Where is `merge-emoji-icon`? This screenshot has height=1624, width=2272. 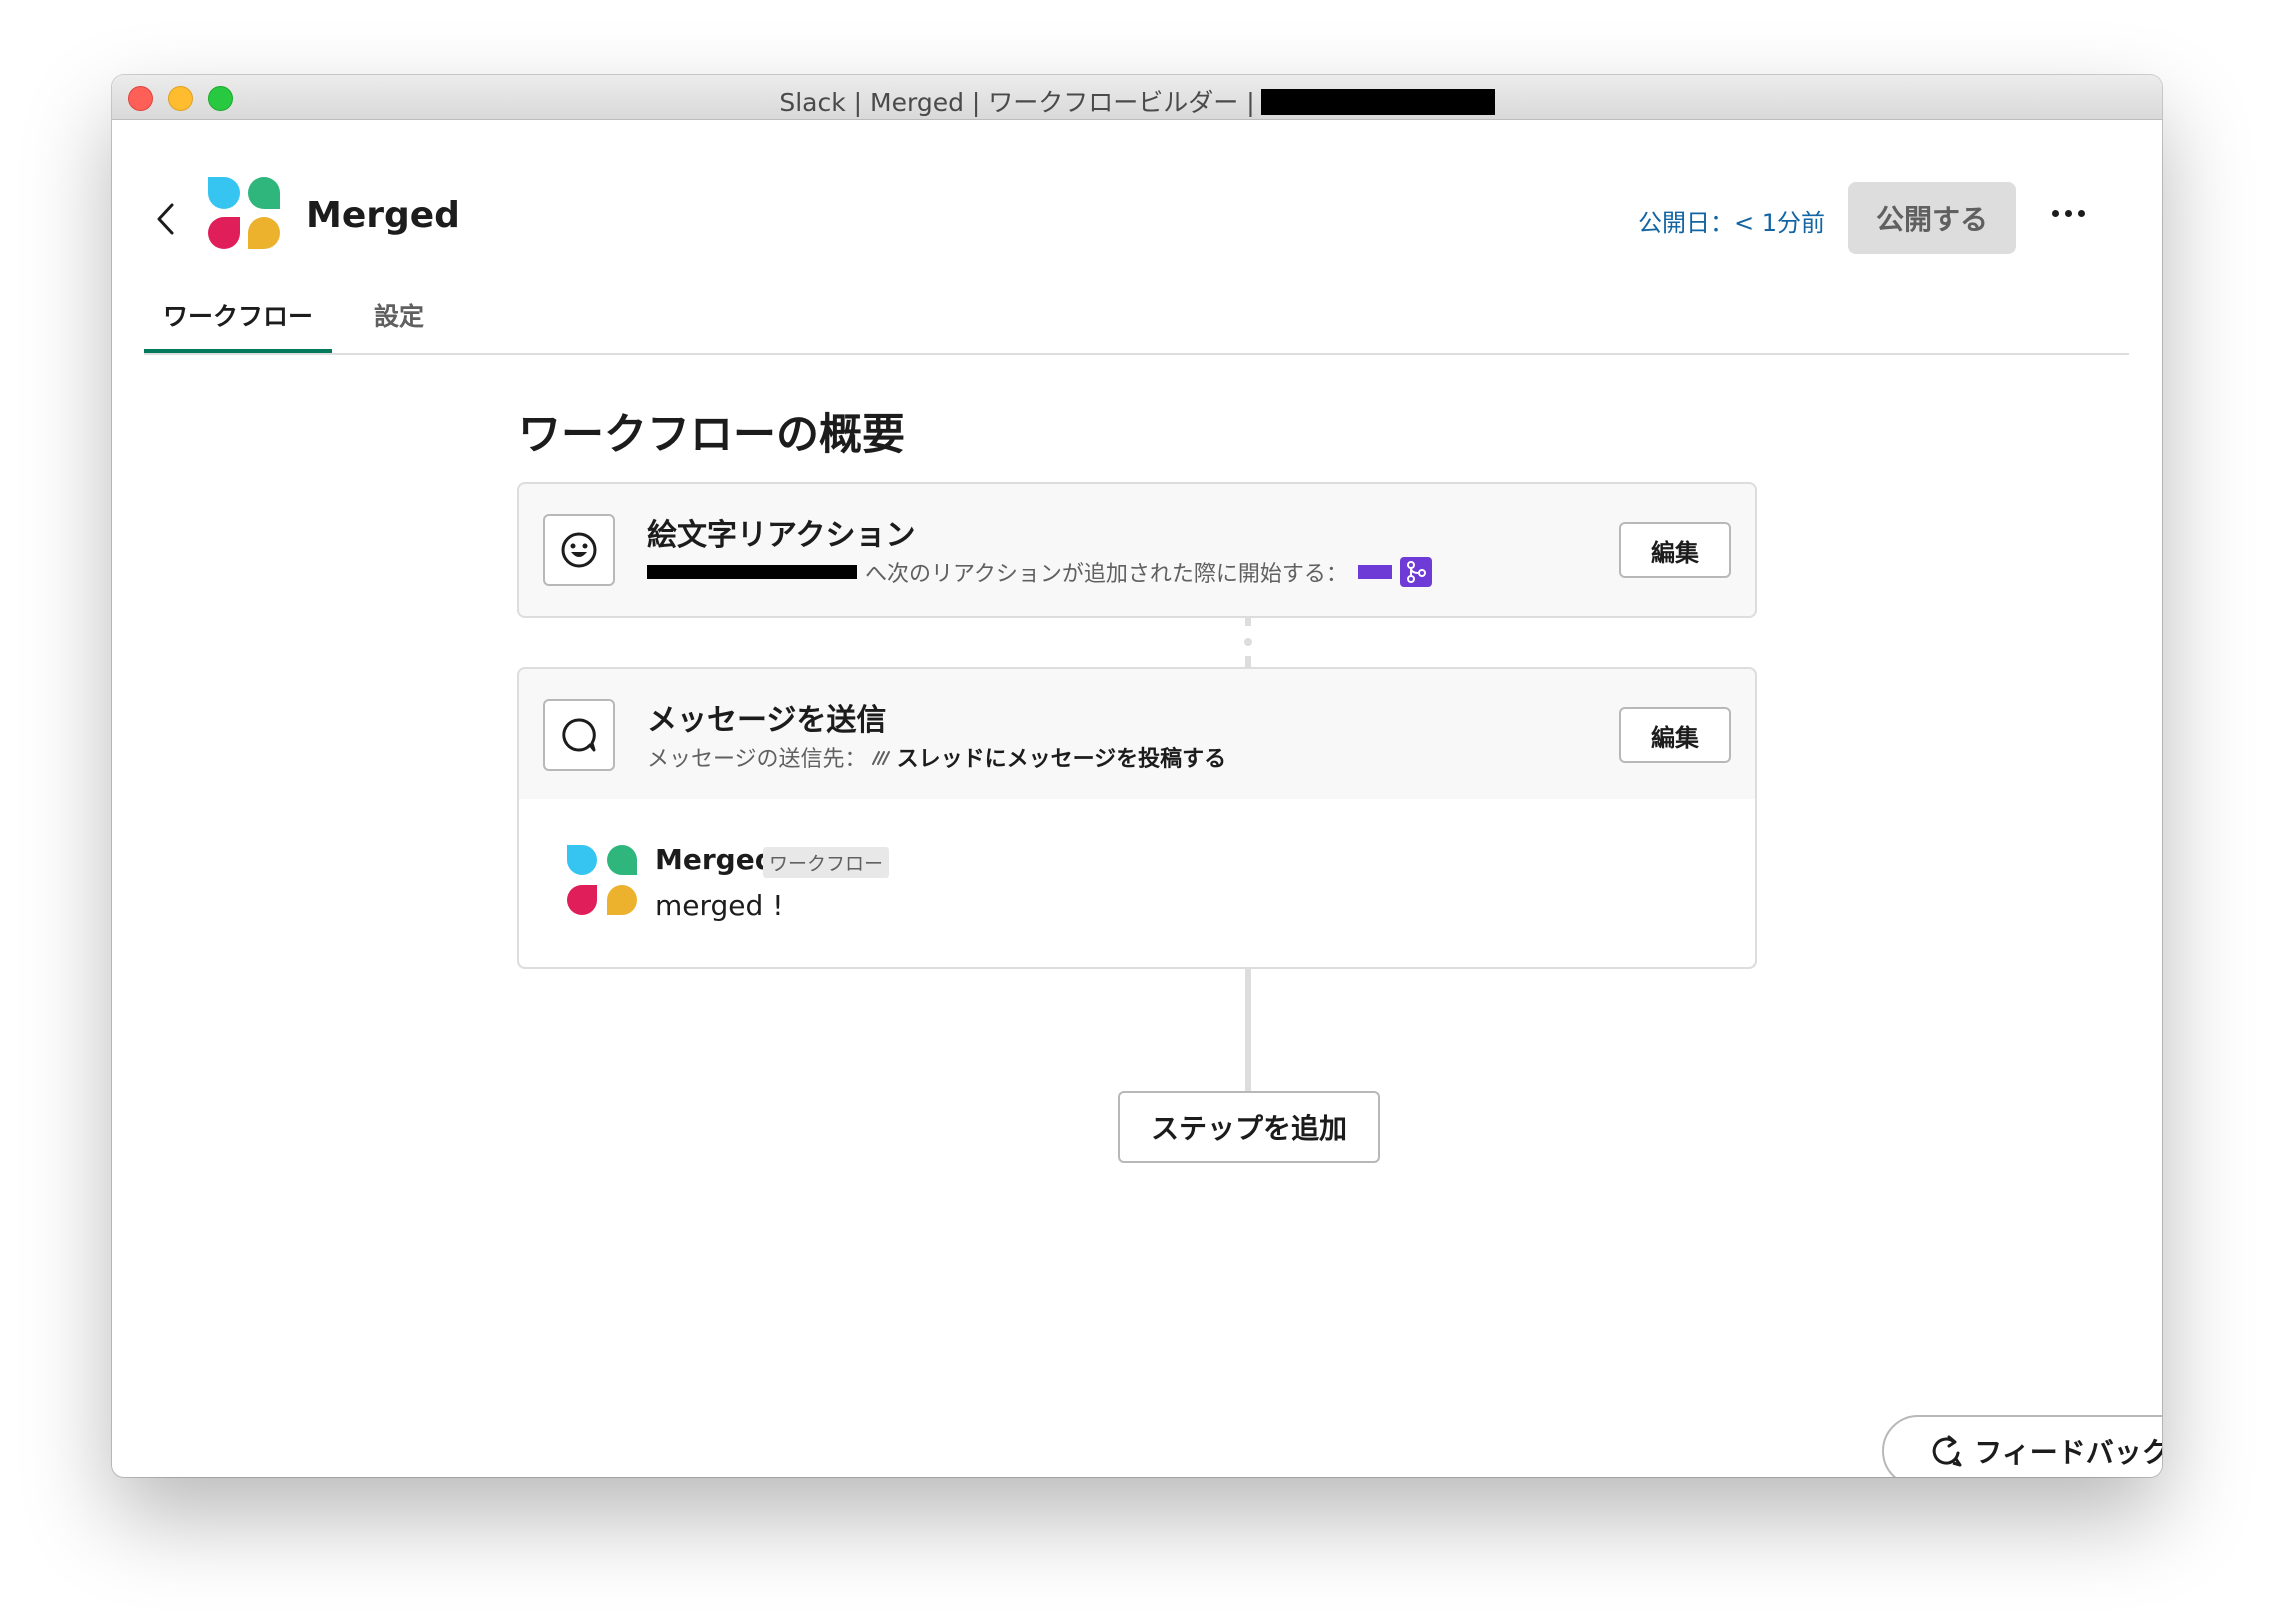
merge-emoji-icon is located at coordinates (1415, 572).